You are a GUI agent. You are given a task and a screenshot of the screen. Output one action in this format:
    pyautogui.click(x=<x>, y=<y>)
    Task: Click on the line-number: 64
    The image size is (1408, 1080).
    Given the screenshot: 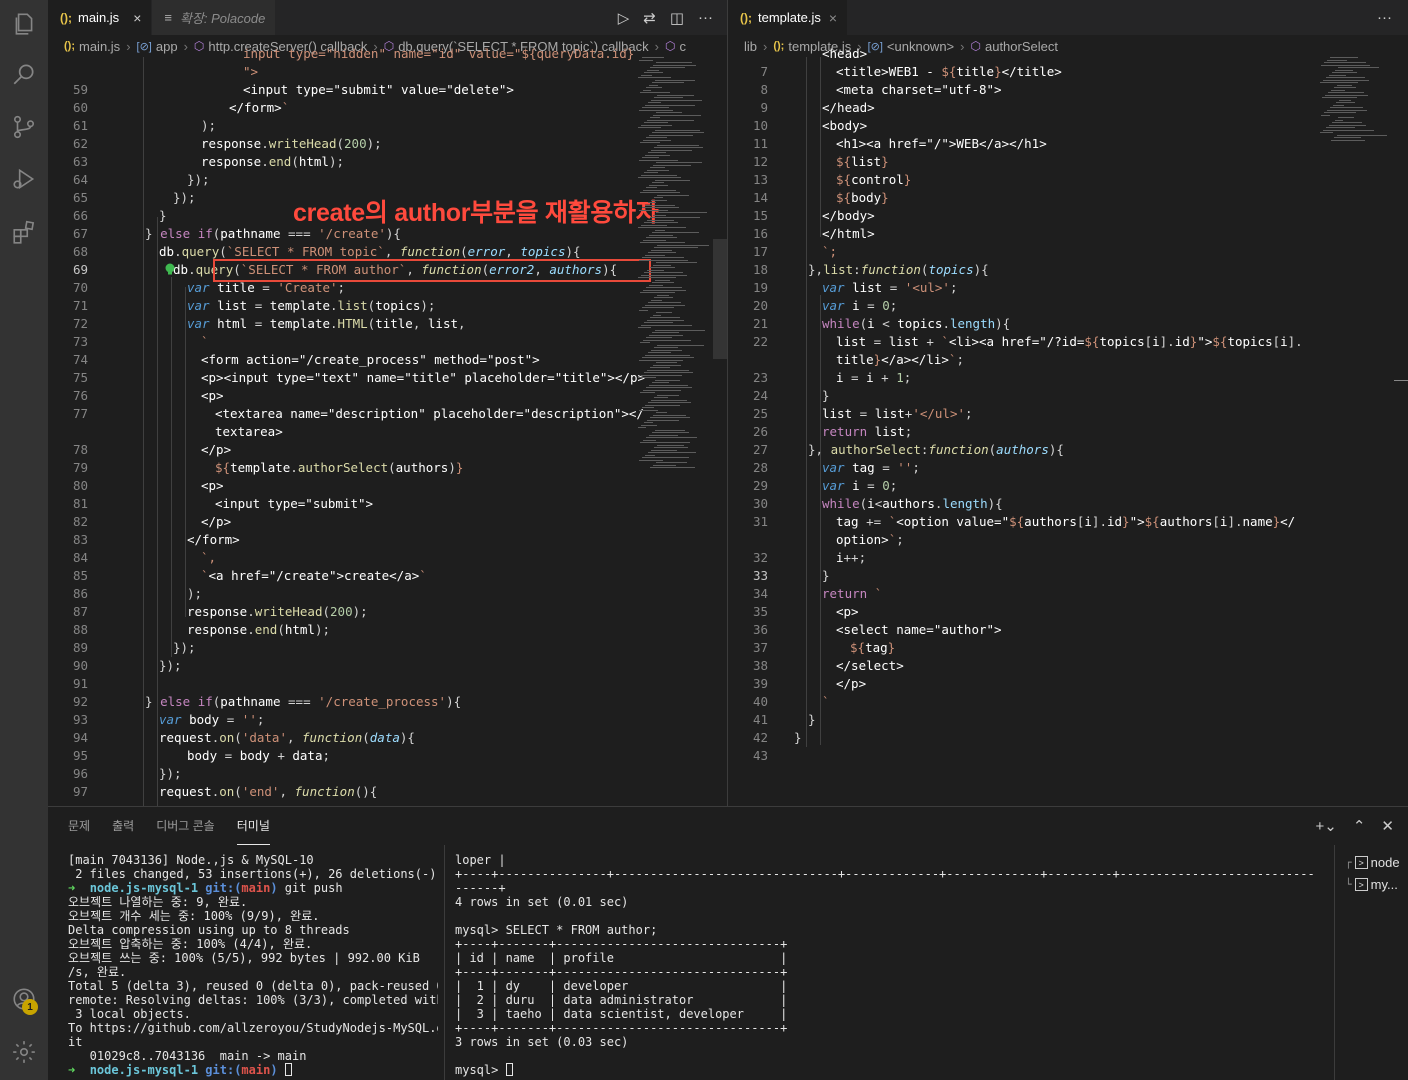 What is the action you would take?
    pyautogui.click(x=80, y=179)
    